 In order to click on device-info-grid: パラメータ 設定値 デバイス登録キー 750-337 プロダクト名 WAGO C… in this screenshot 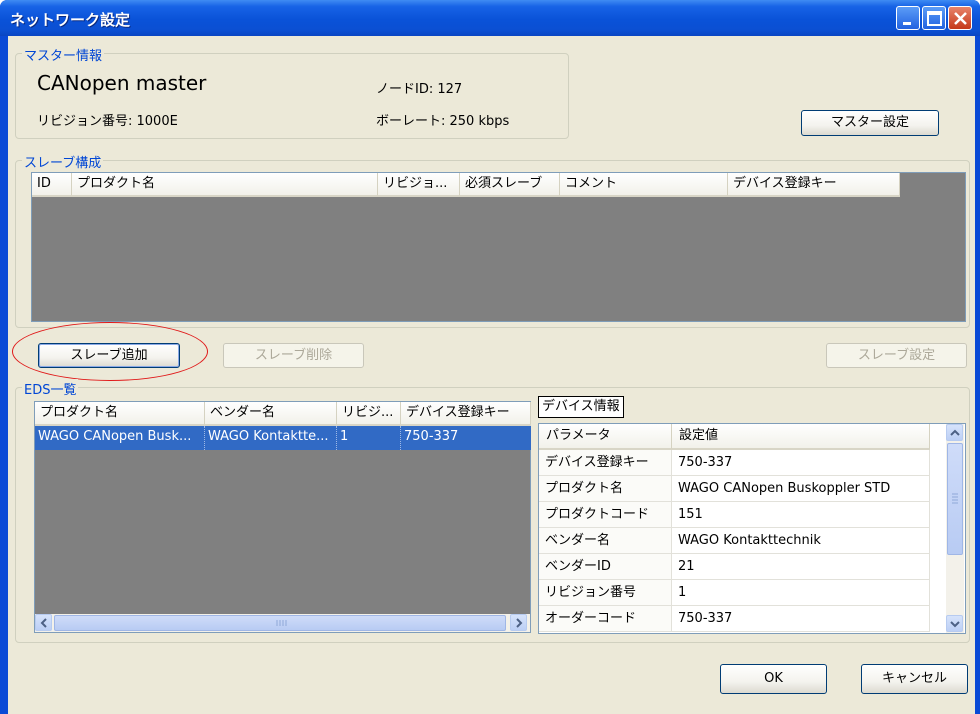, I will do `click(752, 528)`.